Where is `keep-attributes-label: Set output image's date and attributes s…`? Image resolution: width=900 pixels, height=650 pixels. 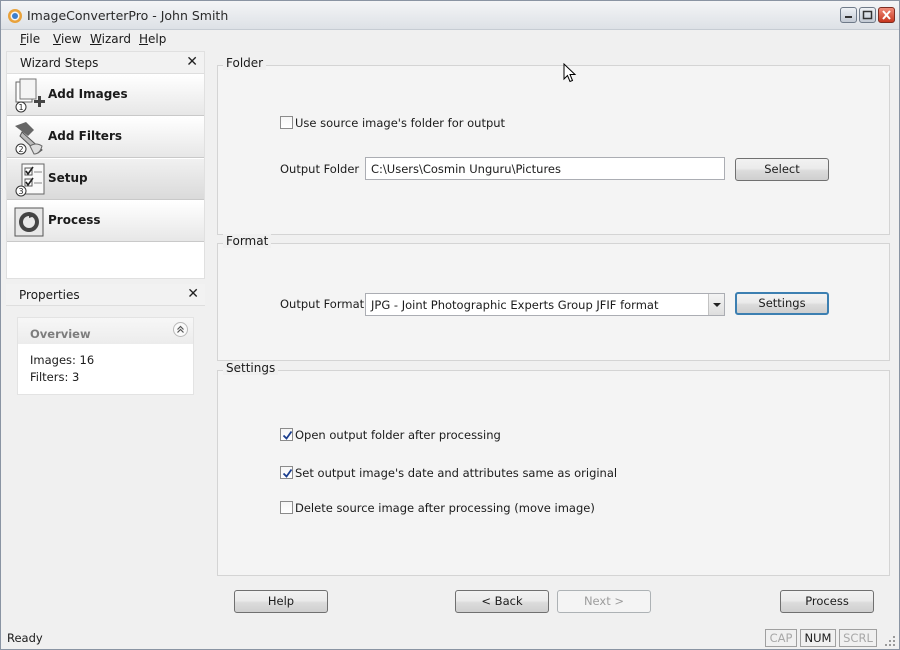 keep-attributes-label: Set output image's date and attributes s… is located at coordinates (456, 473).